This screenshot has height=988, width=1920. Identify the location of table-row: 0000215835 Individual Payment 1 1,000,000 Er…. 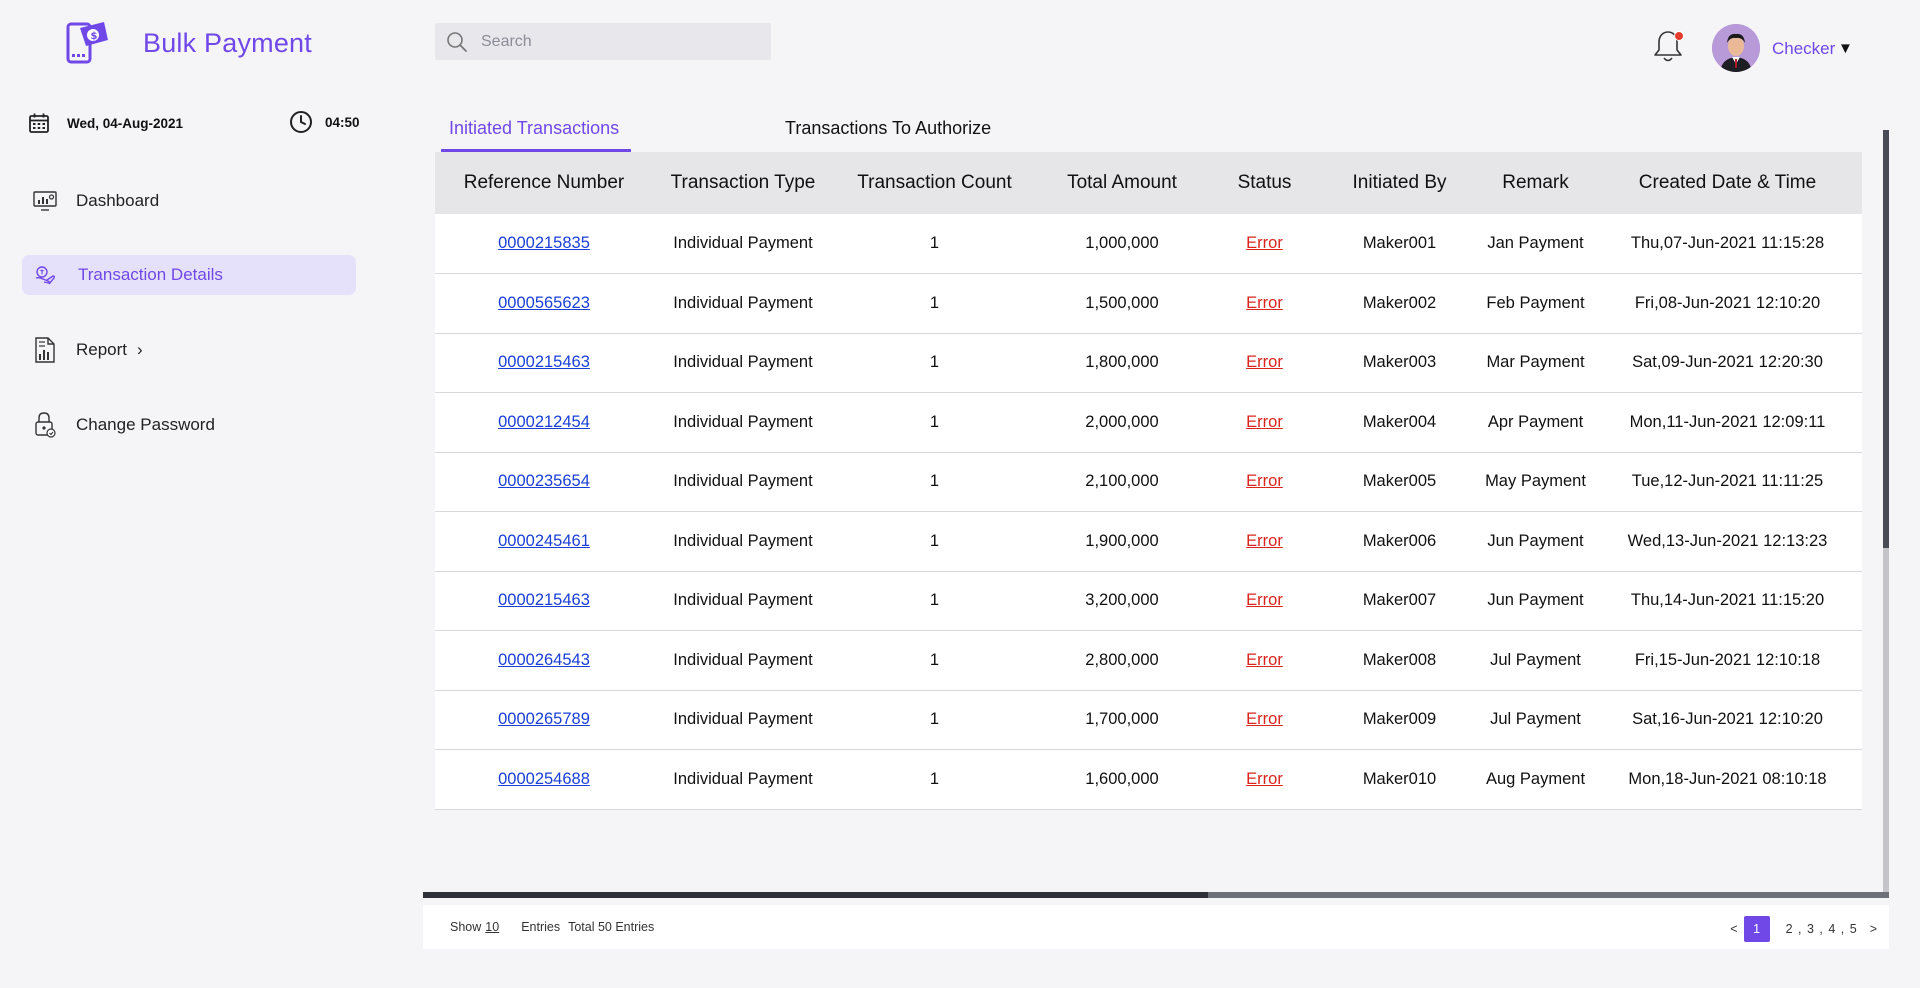
(1148, 244).